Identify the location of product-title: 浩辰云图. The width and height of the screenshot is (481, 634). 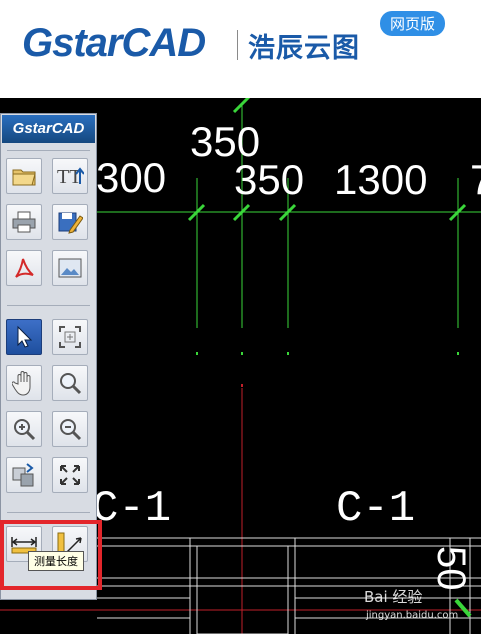
(304, 48).